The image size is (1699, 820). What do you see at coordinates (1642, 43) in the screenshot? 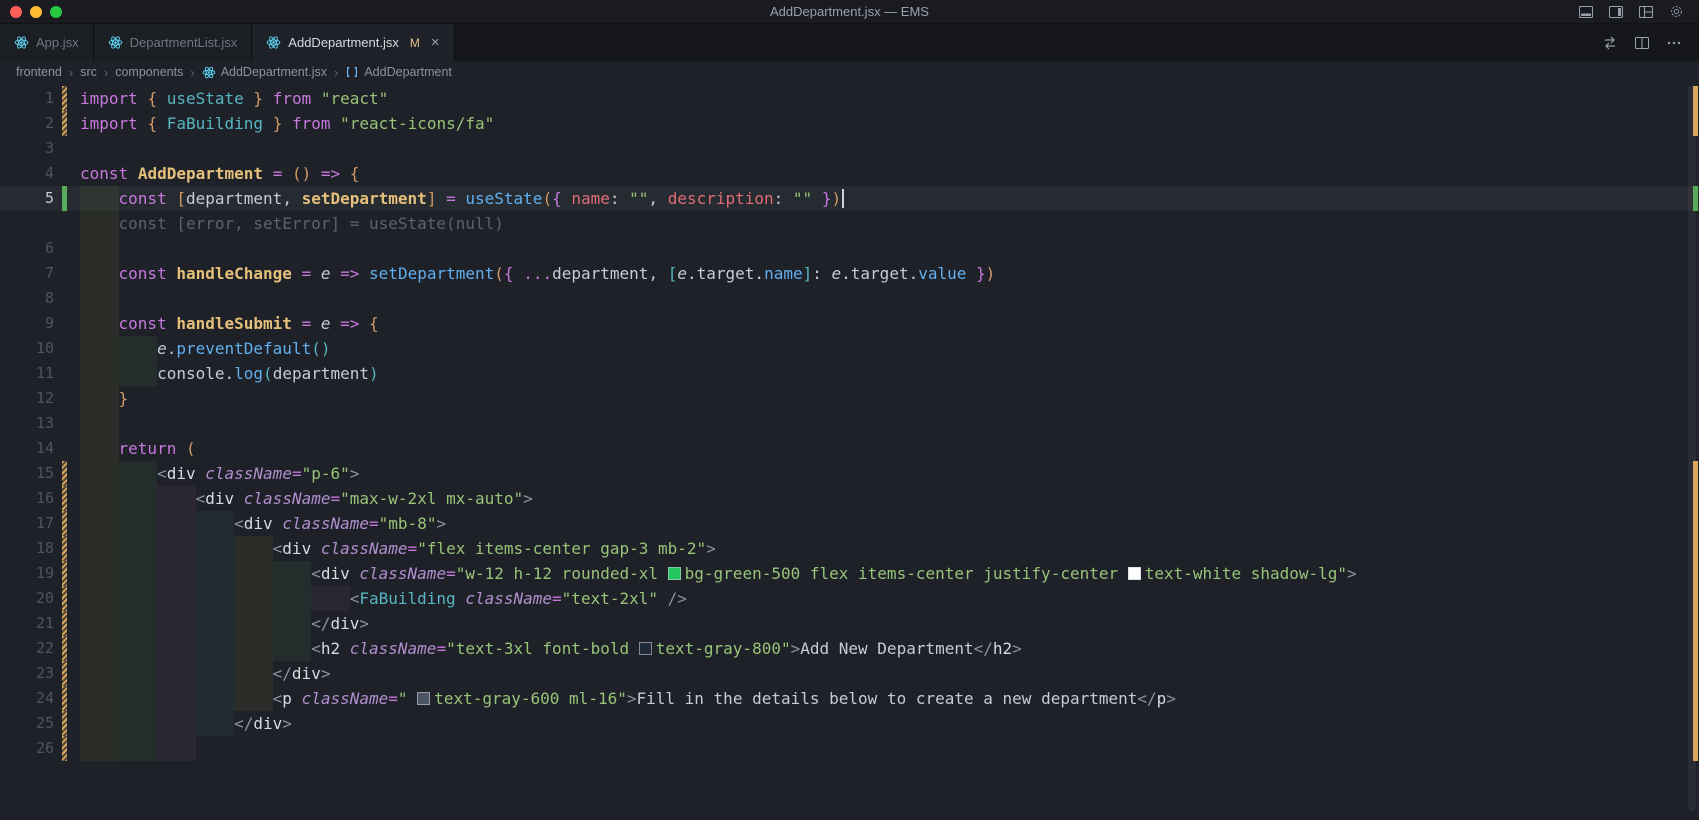
I see `split-editor-icon` at bounding box center [1642, 43].